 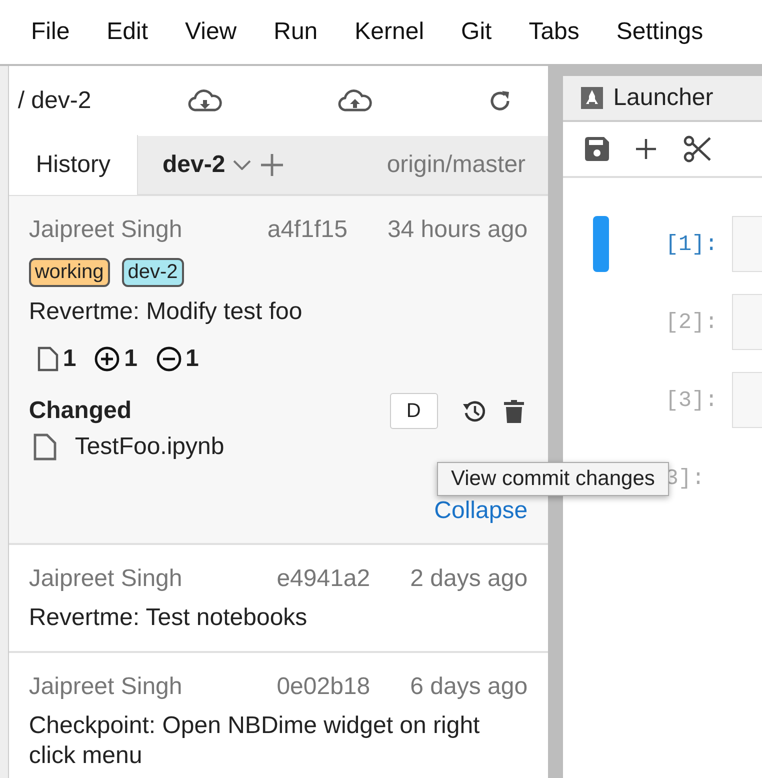 I want to click on menu-item: File, so click(x=50, y=32).